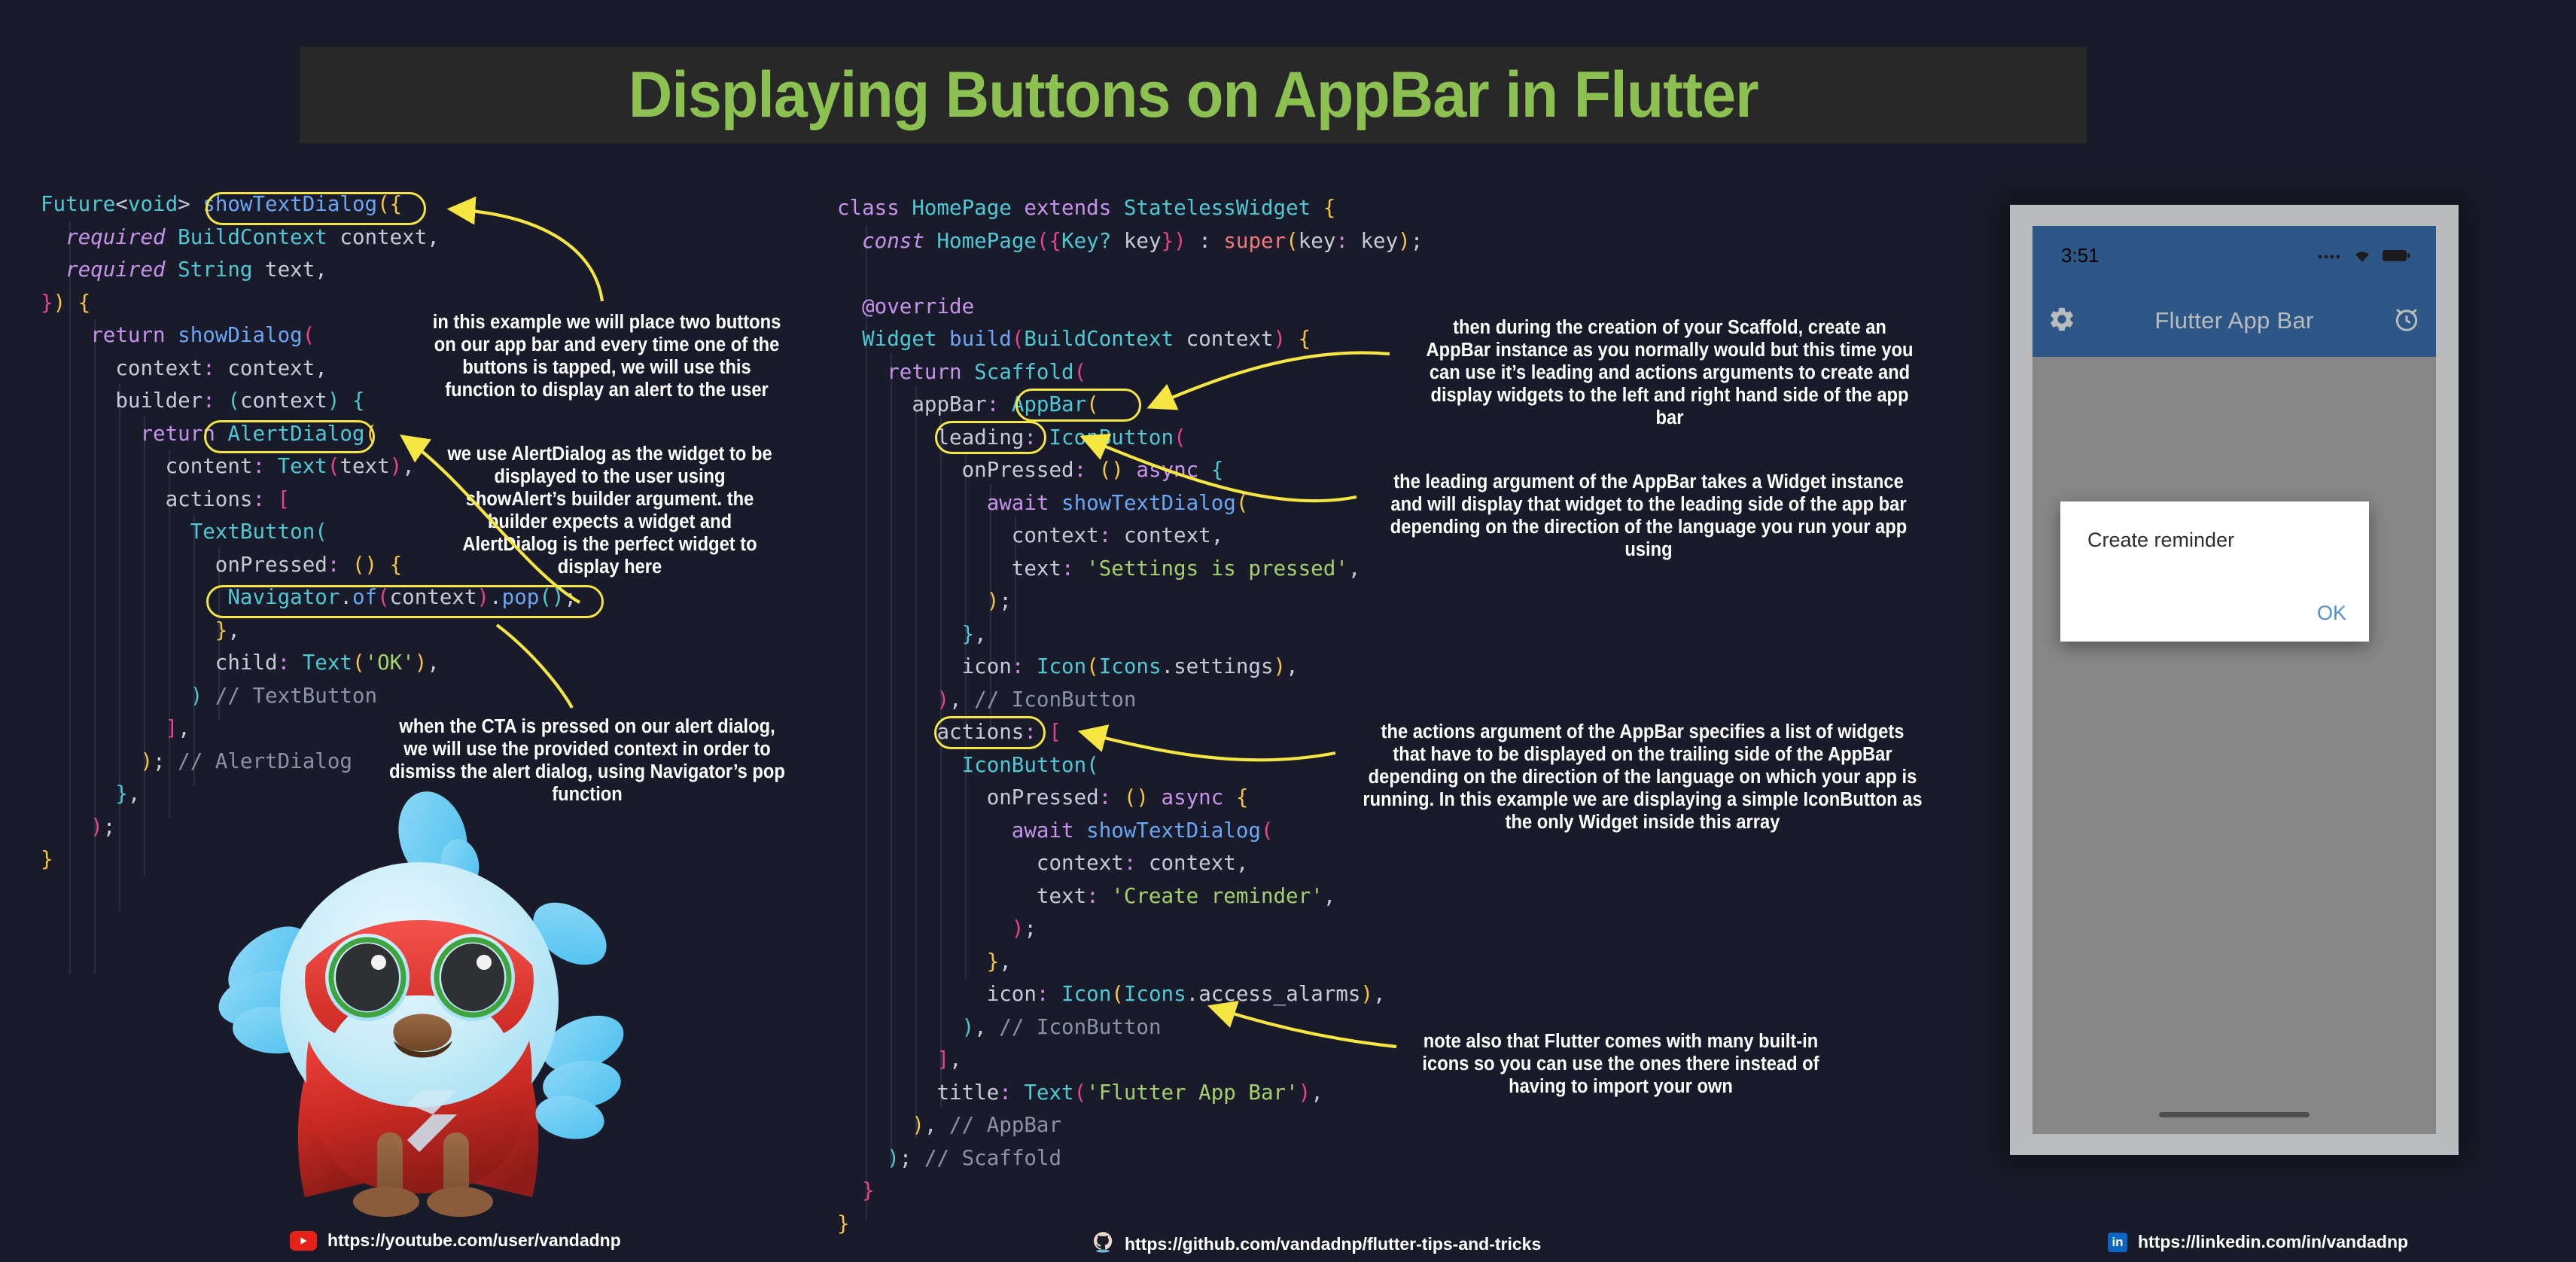 The image size is (2576, 1262). I want to click on footer-youtube-url: https://youtube.com/user/vandadnp, so click(474, 1240).